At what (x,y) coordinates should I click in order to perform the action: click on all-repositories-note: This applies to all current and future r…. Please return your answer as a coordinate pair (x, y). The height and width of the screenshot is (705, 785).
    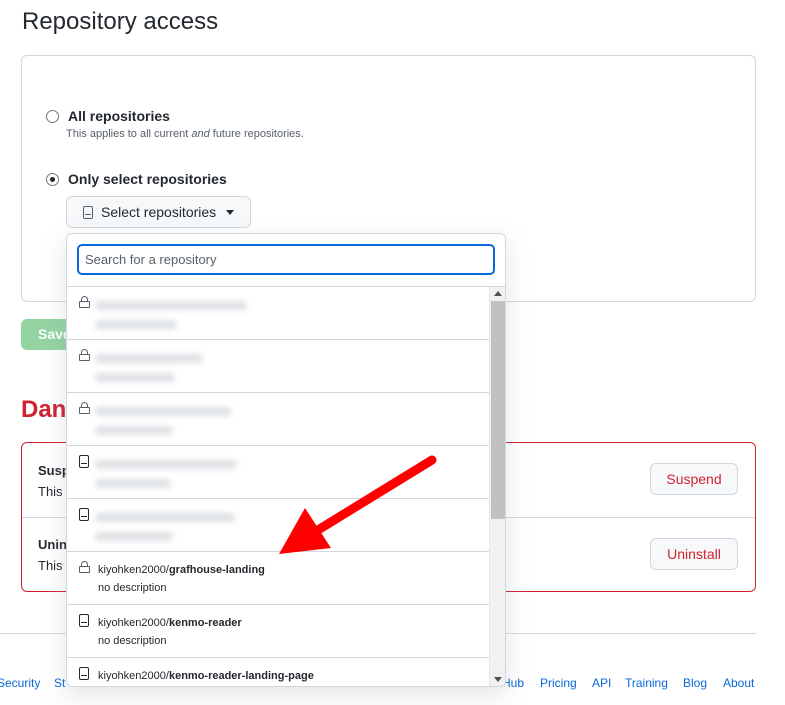
    Looking at the image, I should click on (185, 134).